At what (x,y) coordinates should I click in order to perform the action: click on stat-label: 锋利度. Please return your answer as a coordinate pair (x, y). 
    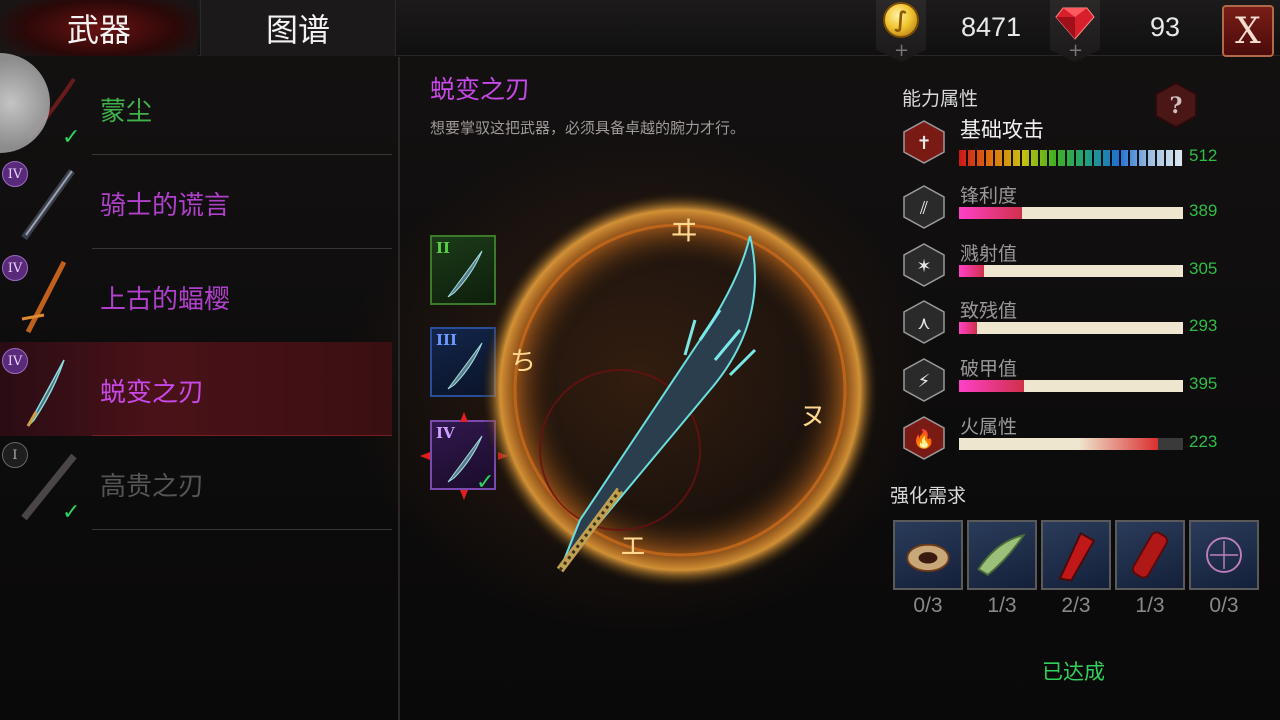
    Looking at the image, I should click on (989, 196).